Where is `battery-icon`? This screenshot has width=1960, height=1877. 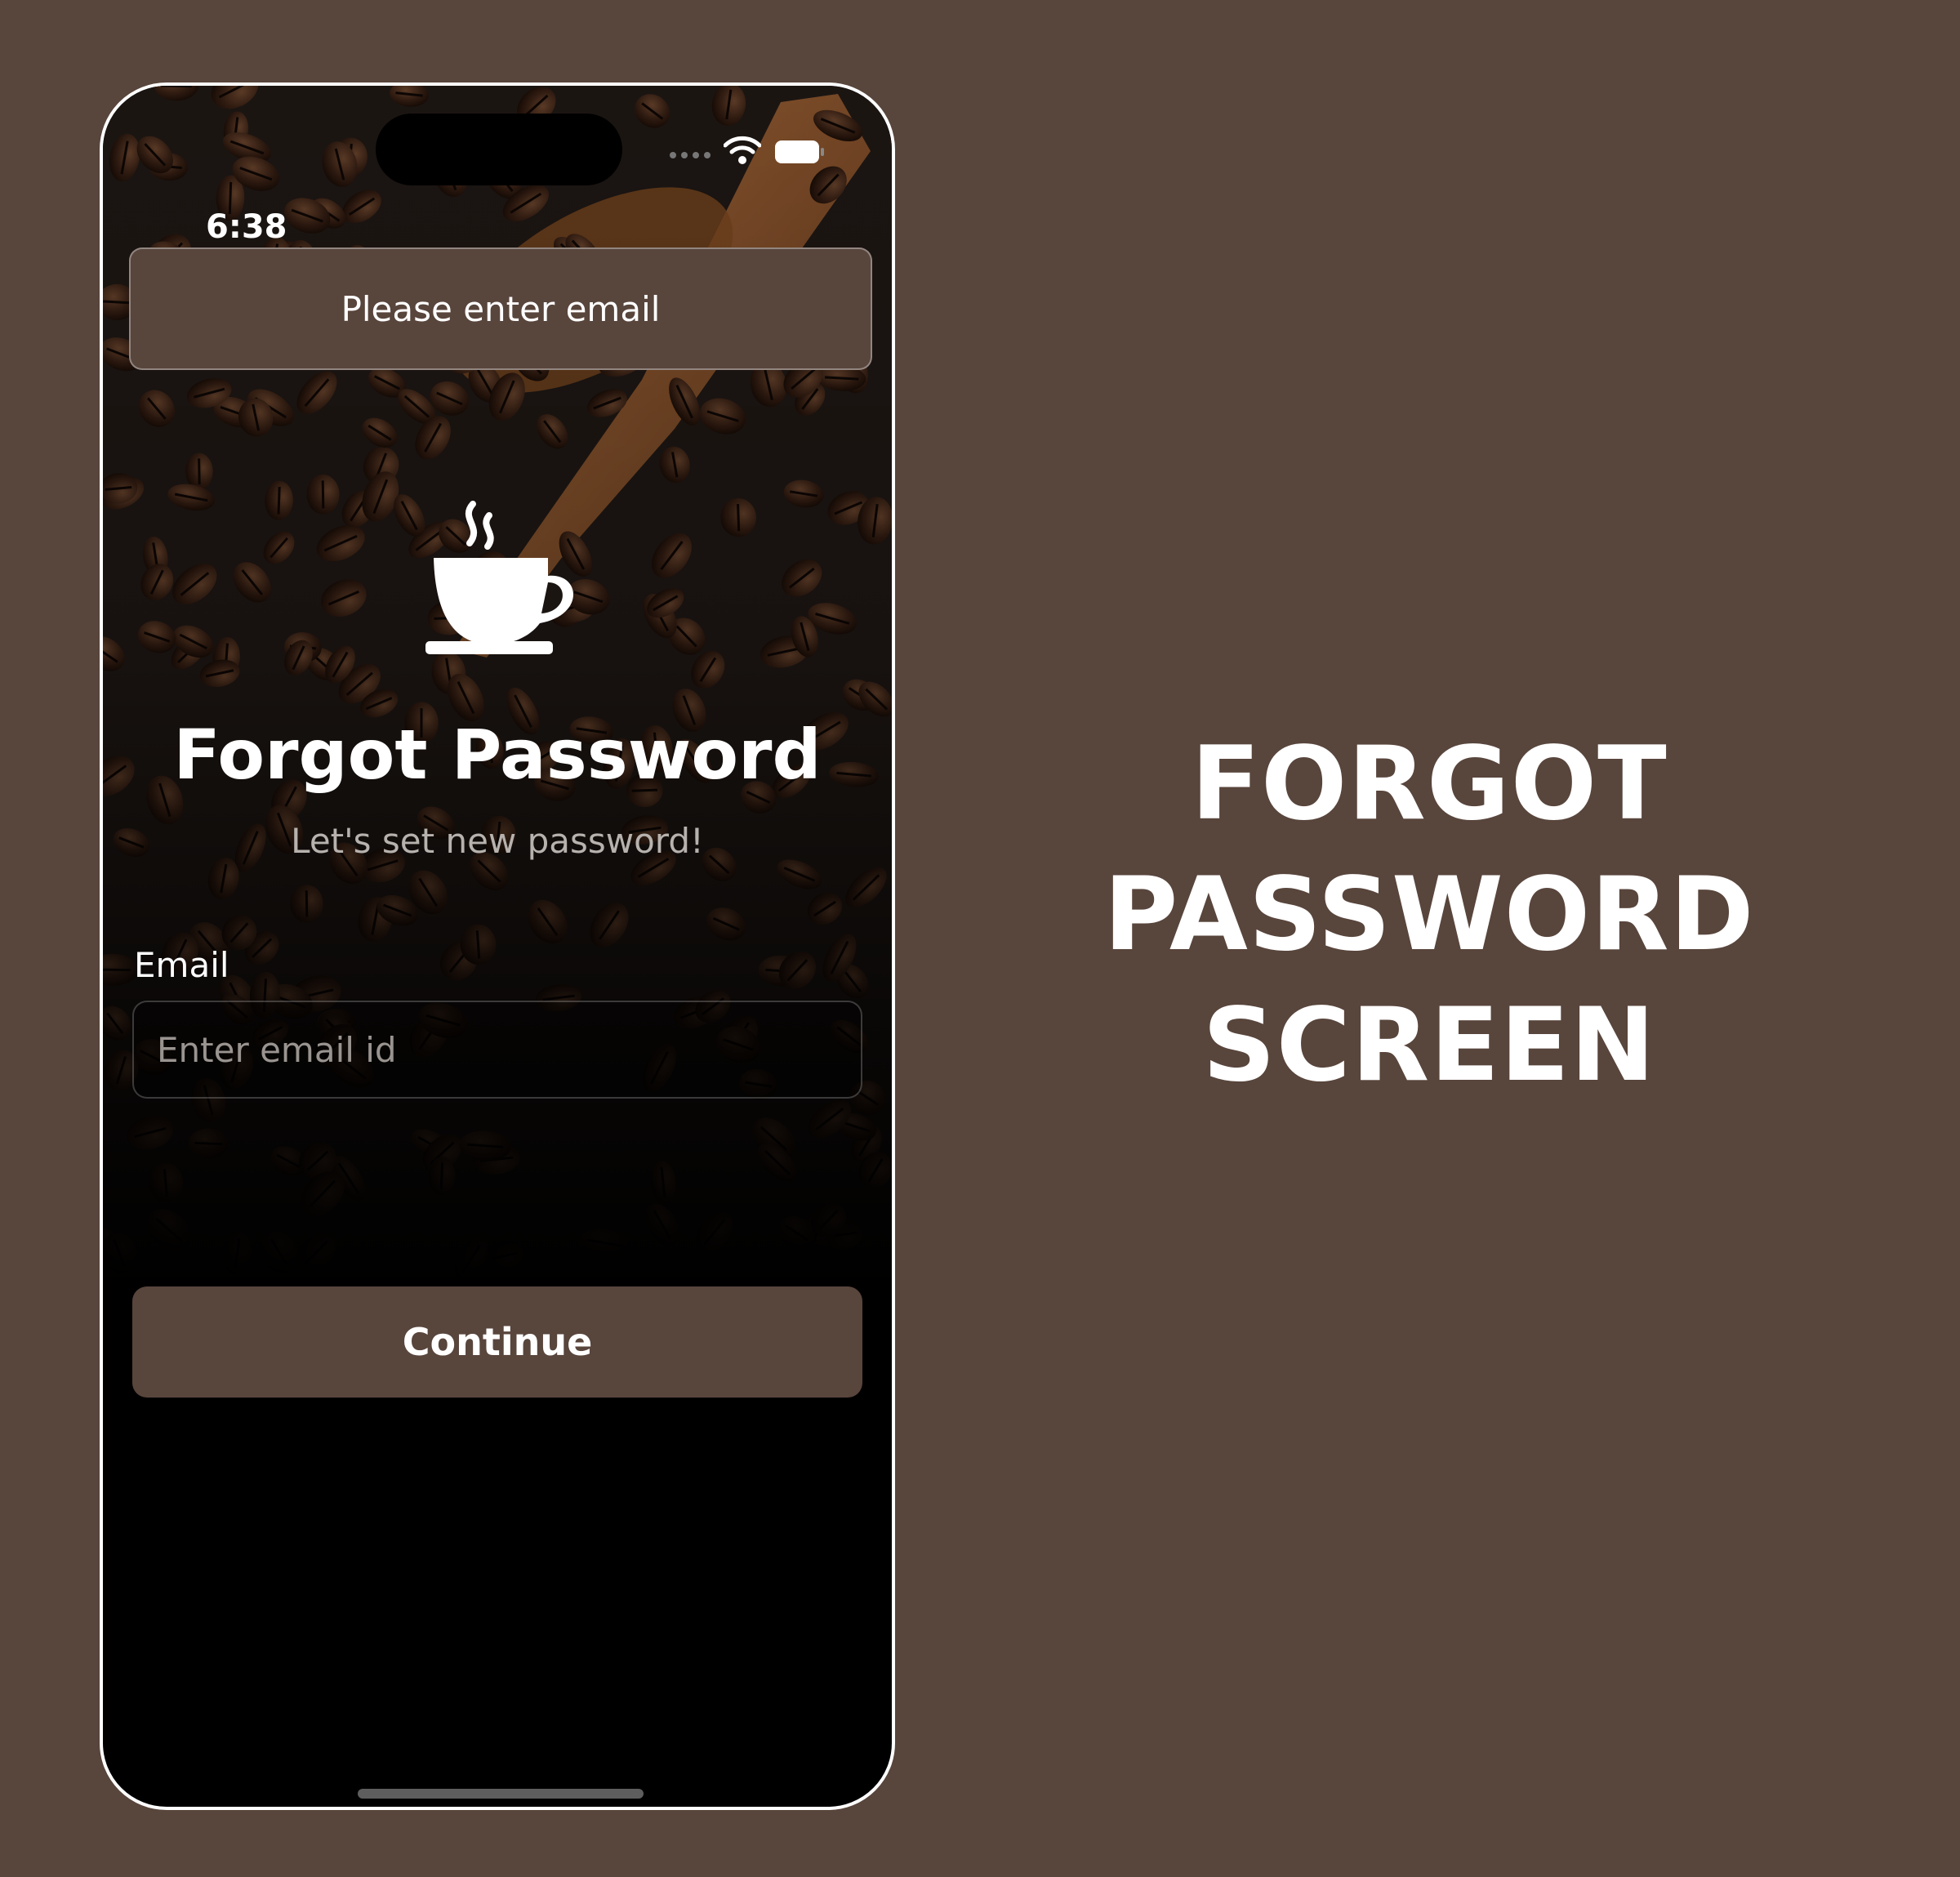 battery-icon is located at coordinates (799, 151).